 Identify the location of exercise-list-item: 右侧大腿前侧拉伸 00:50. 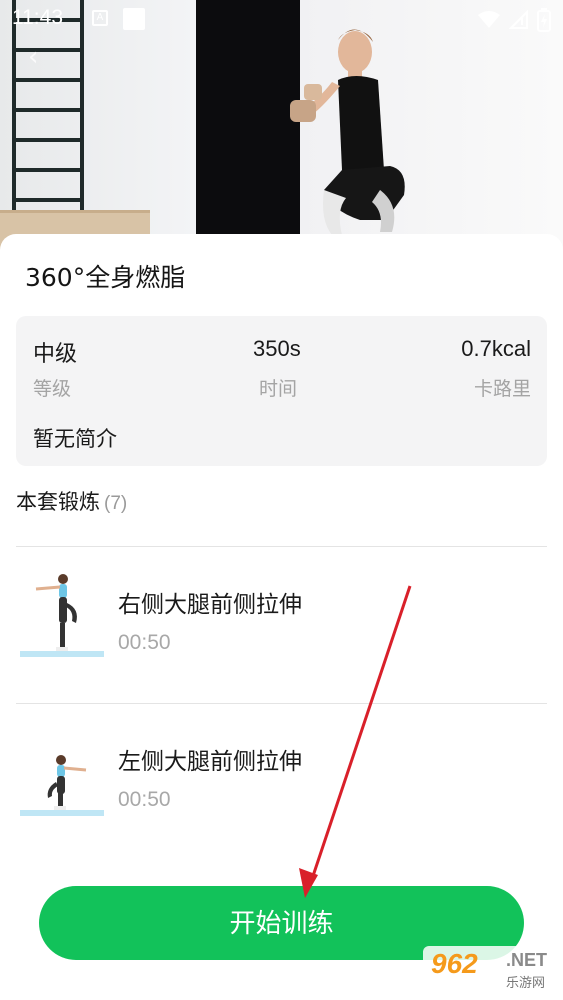
(281, 617).